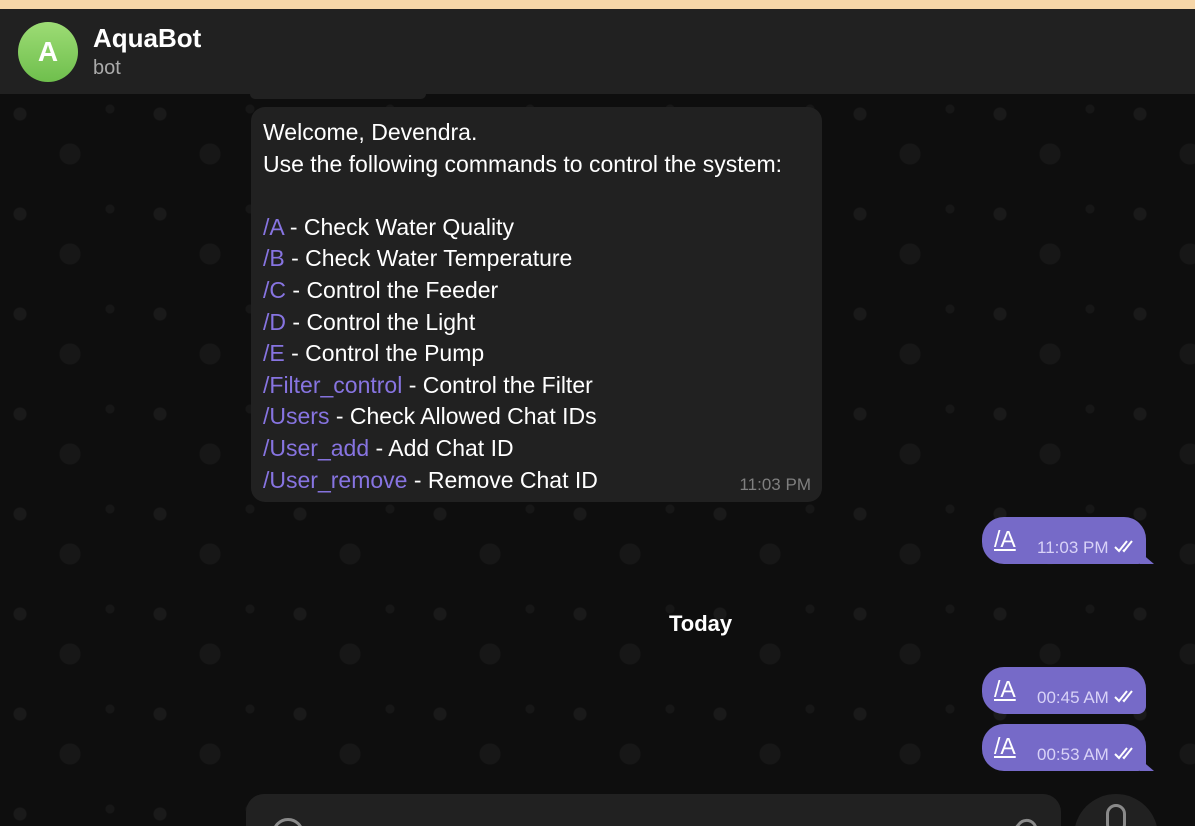 The width and height of the screenshot is (1195, 826). What do you see at coordinates (536, 323) in the screenshot?
I see `command-line: /D - Control the Light` at bounding box center [536, 323].